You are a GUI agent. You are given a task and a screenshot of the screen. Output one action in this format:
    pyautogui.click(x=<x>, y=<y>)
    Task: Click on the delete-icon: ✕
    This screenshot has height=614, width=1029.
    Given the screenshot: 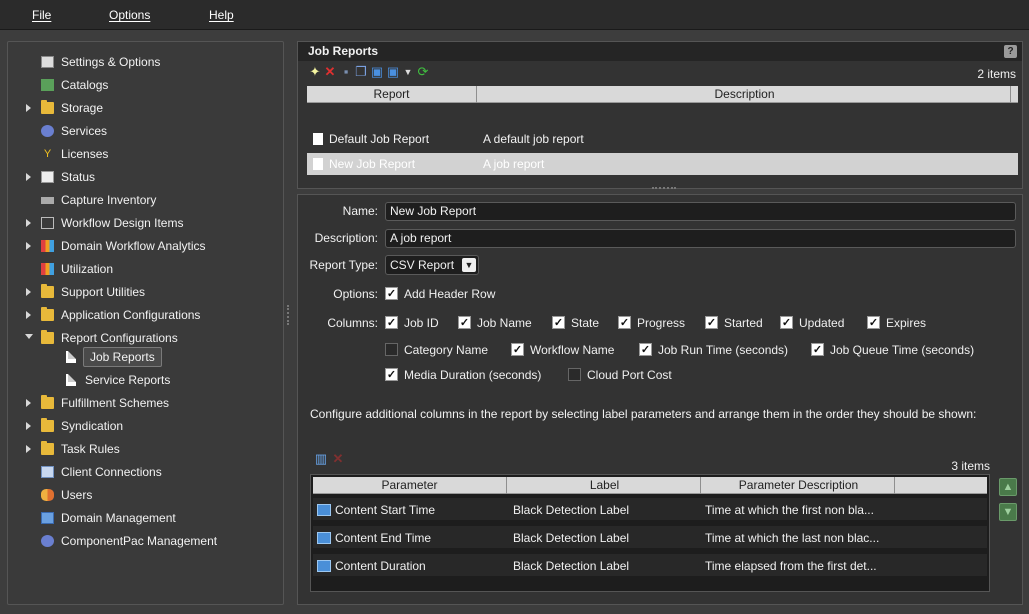 What is the action you would take?
    pyautogui.click(x=330, y=72)
    